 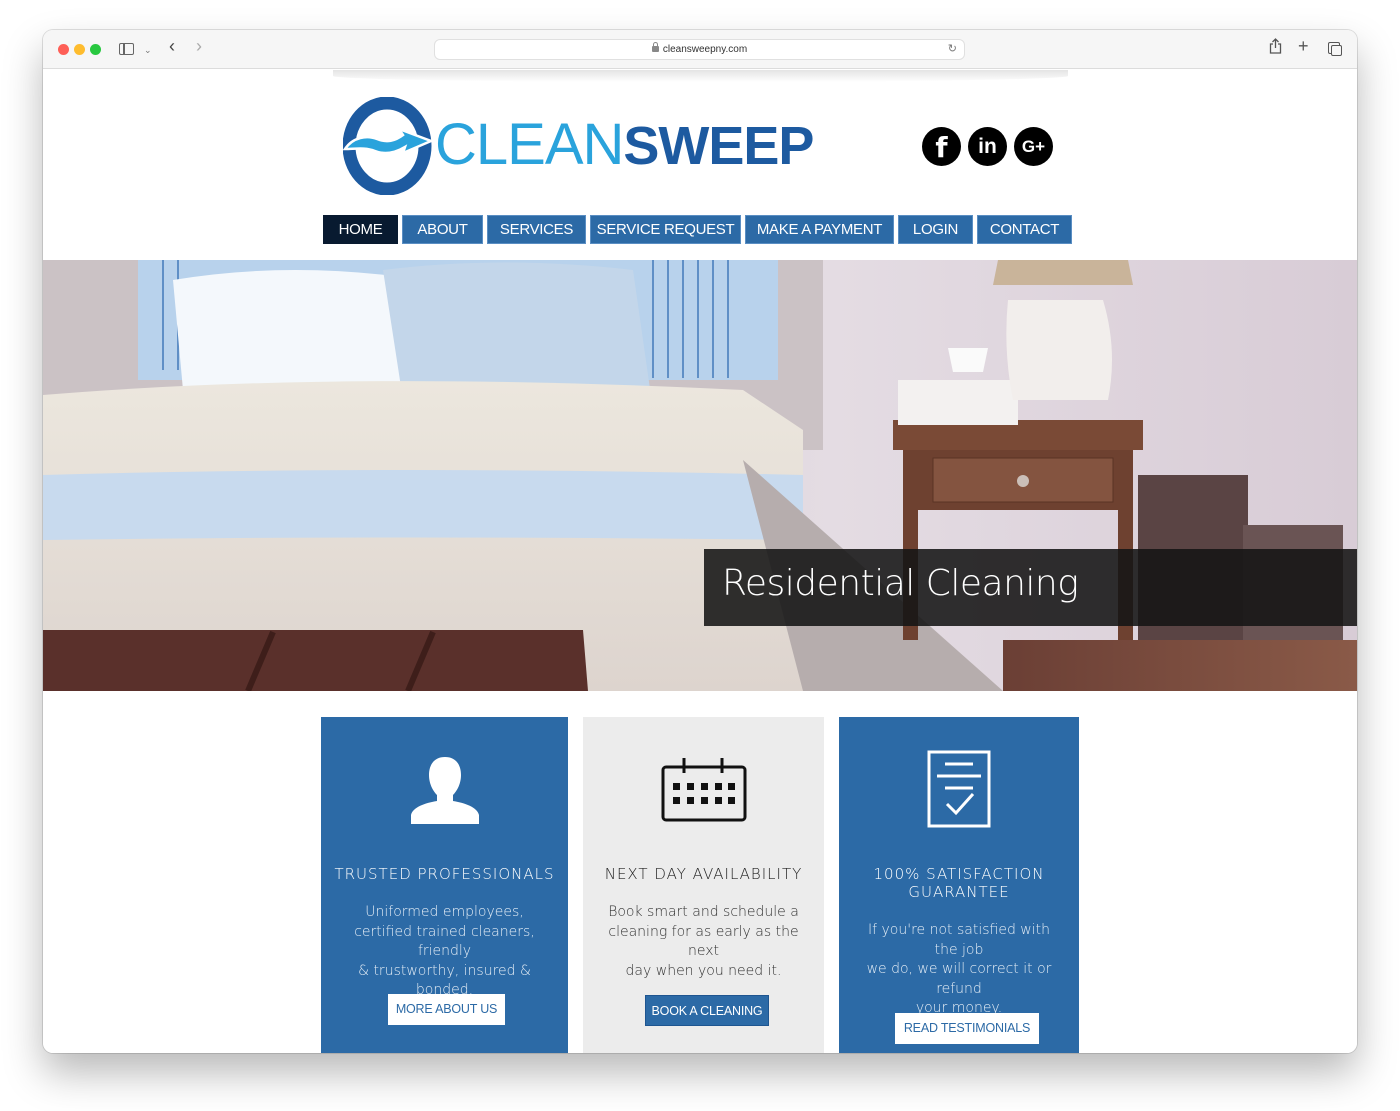 I want to click on header-shadow, so click(x=700, y=76).